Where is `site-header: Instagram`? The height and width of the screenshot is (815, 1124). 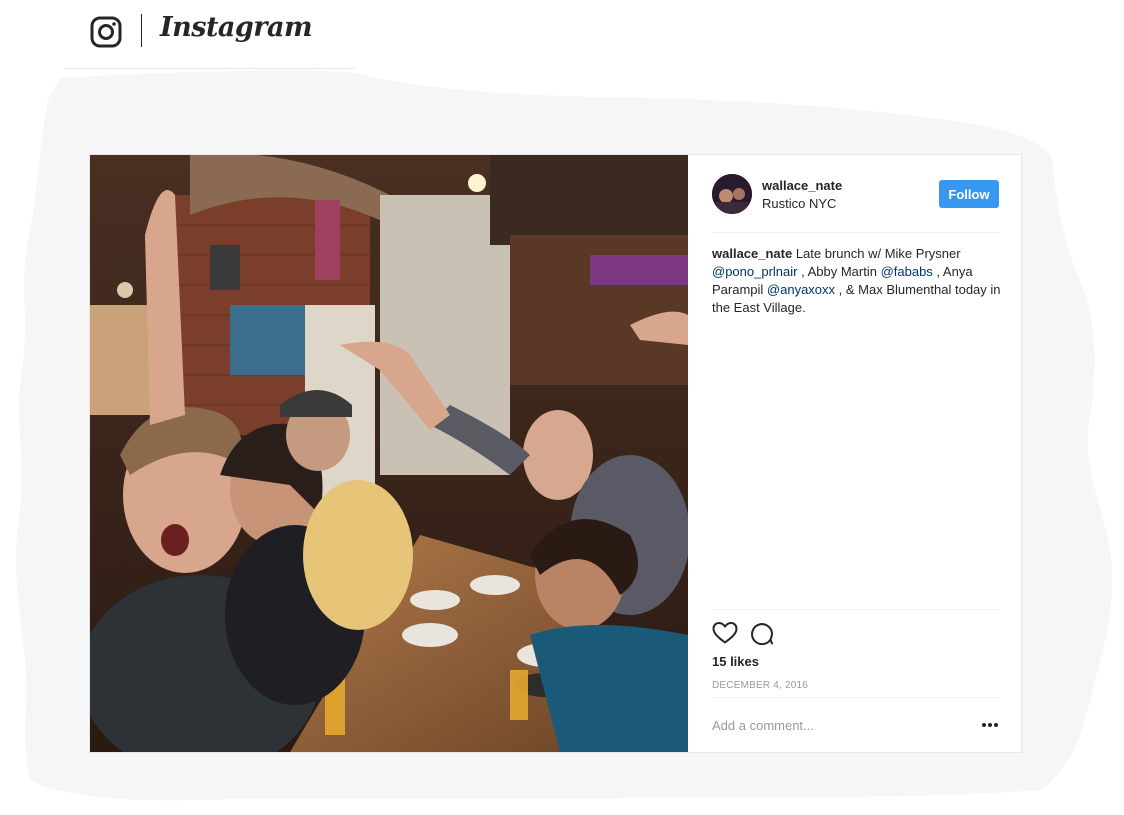 site-header: Instagram is located at coordinates (210, 34).